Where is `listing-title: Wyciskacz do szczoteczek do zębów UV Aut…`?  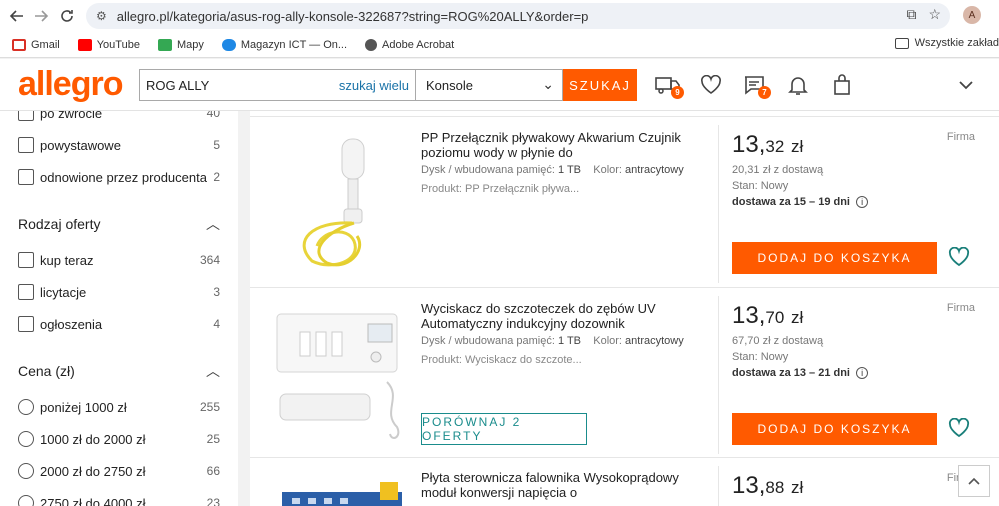
listing-title: Wyciskacz do szczoteczek do zębów UV Aut… is located at coordinates (566, 316).